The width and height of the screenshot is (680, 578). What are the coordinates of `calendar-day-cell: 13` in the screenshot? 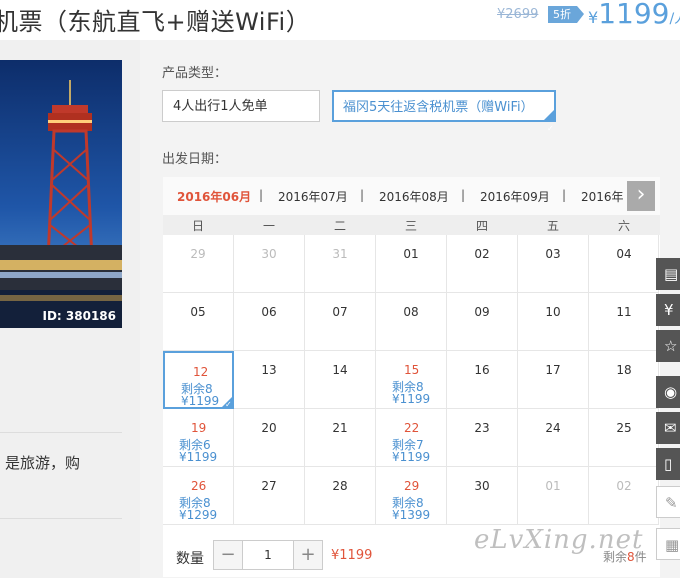 It's located at (269, 380).